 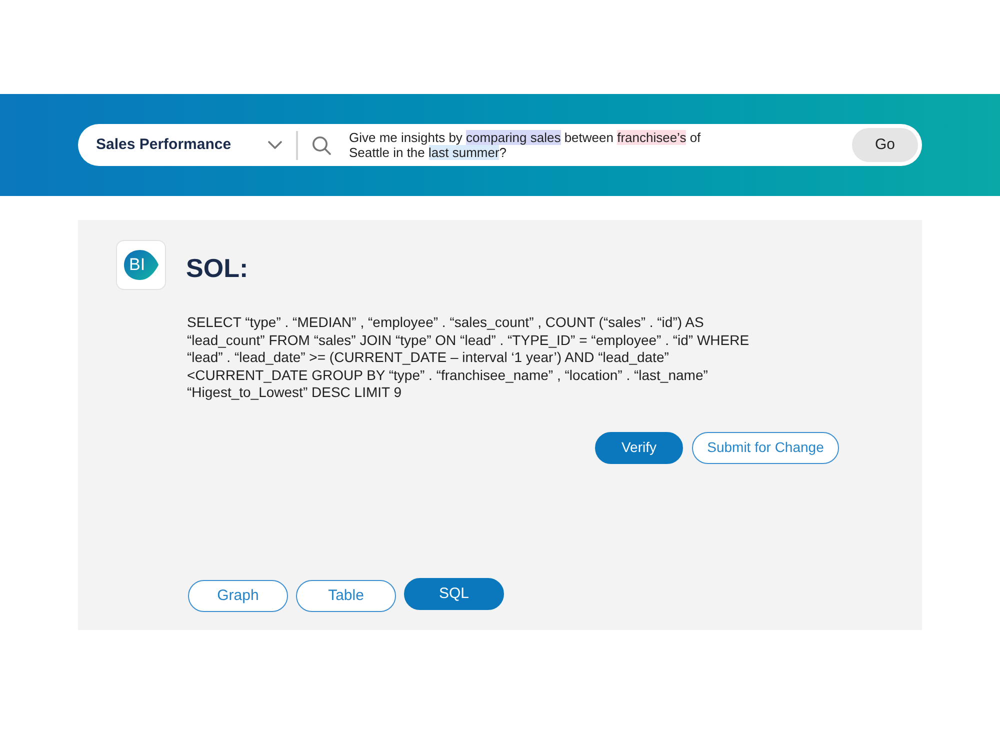 What do you see at coordinates (765, 448) in the screenshot?
I see `submit-button: Submit for Change` at bounding box center [765, 448].